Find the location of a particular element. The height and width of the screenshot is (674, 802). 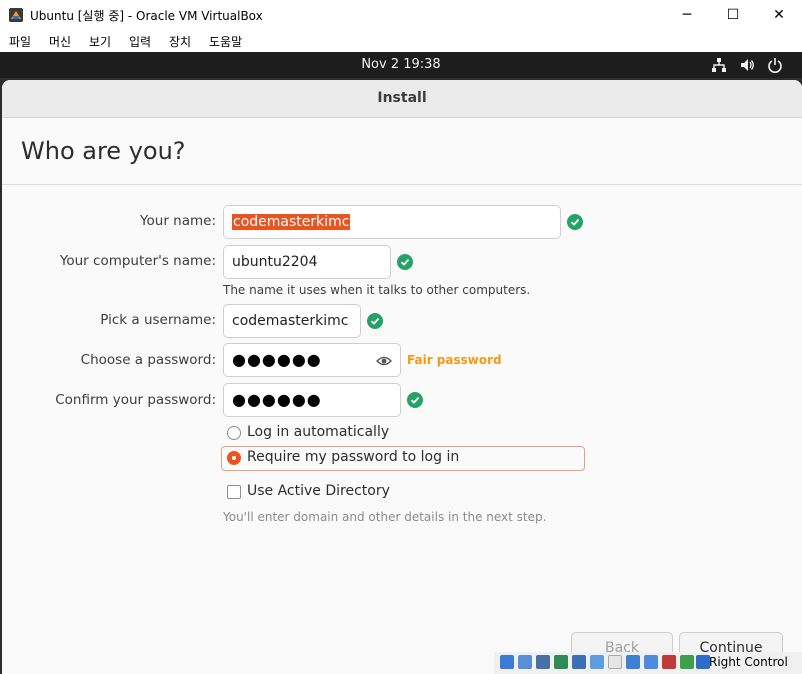

require-password-radio is located at coordinates (234, 458).